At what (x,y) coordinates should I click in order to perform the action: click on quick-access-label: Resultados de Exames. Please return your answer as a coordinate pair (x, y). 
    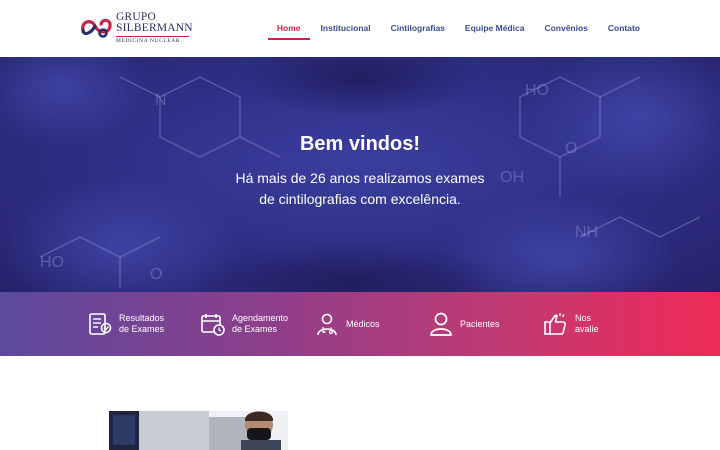
    Looking at the image, I should click on (142, 323).